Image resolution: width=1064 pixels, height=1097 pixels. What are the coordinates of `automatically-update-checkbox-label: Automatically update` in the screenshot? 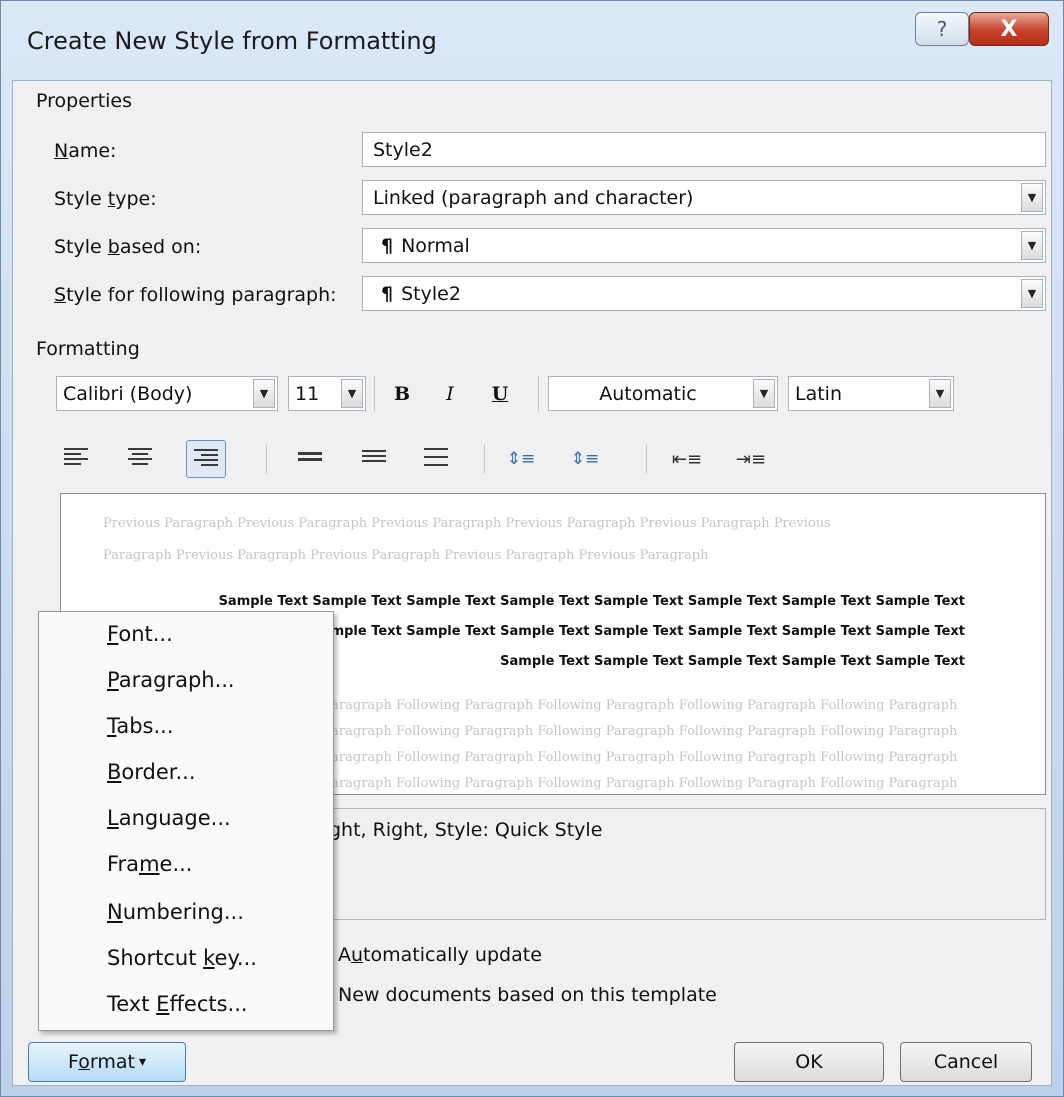 It's located at (440, 955).